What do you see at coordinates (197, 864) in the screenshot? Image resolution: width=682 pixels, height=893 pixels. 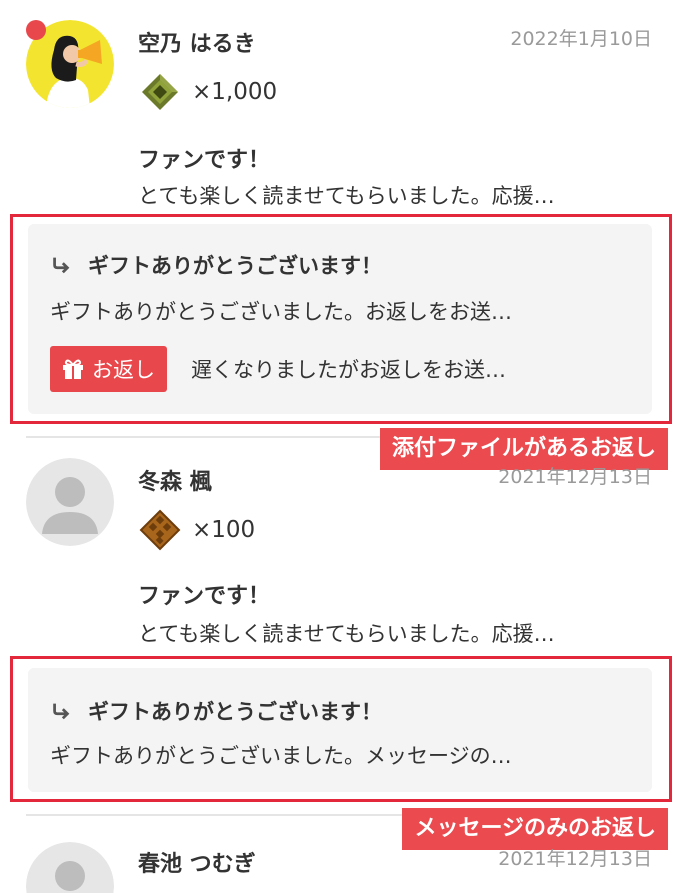 I see `sender-name: 春池 つむぎ` at bounding box center [197, 864].